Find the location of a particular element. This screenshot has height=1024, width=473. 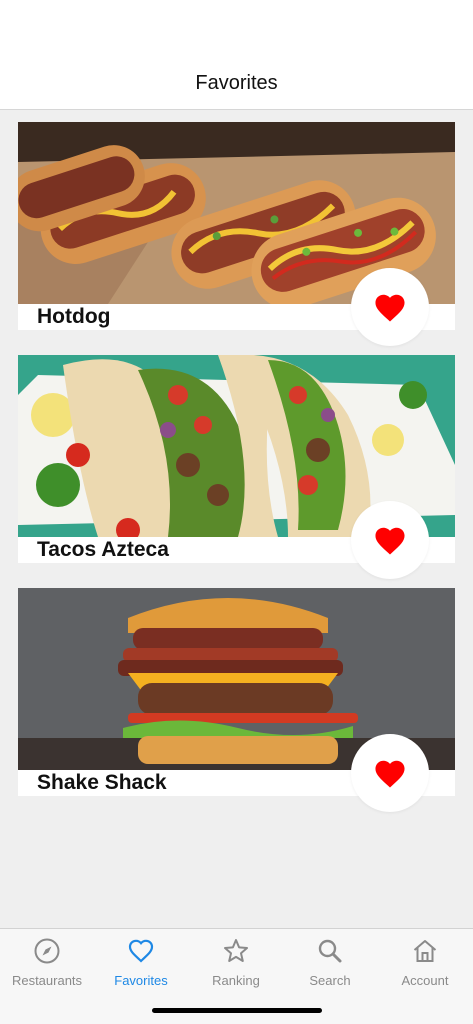

tab-ranking: Ranking is located at coordinates (236, 967).